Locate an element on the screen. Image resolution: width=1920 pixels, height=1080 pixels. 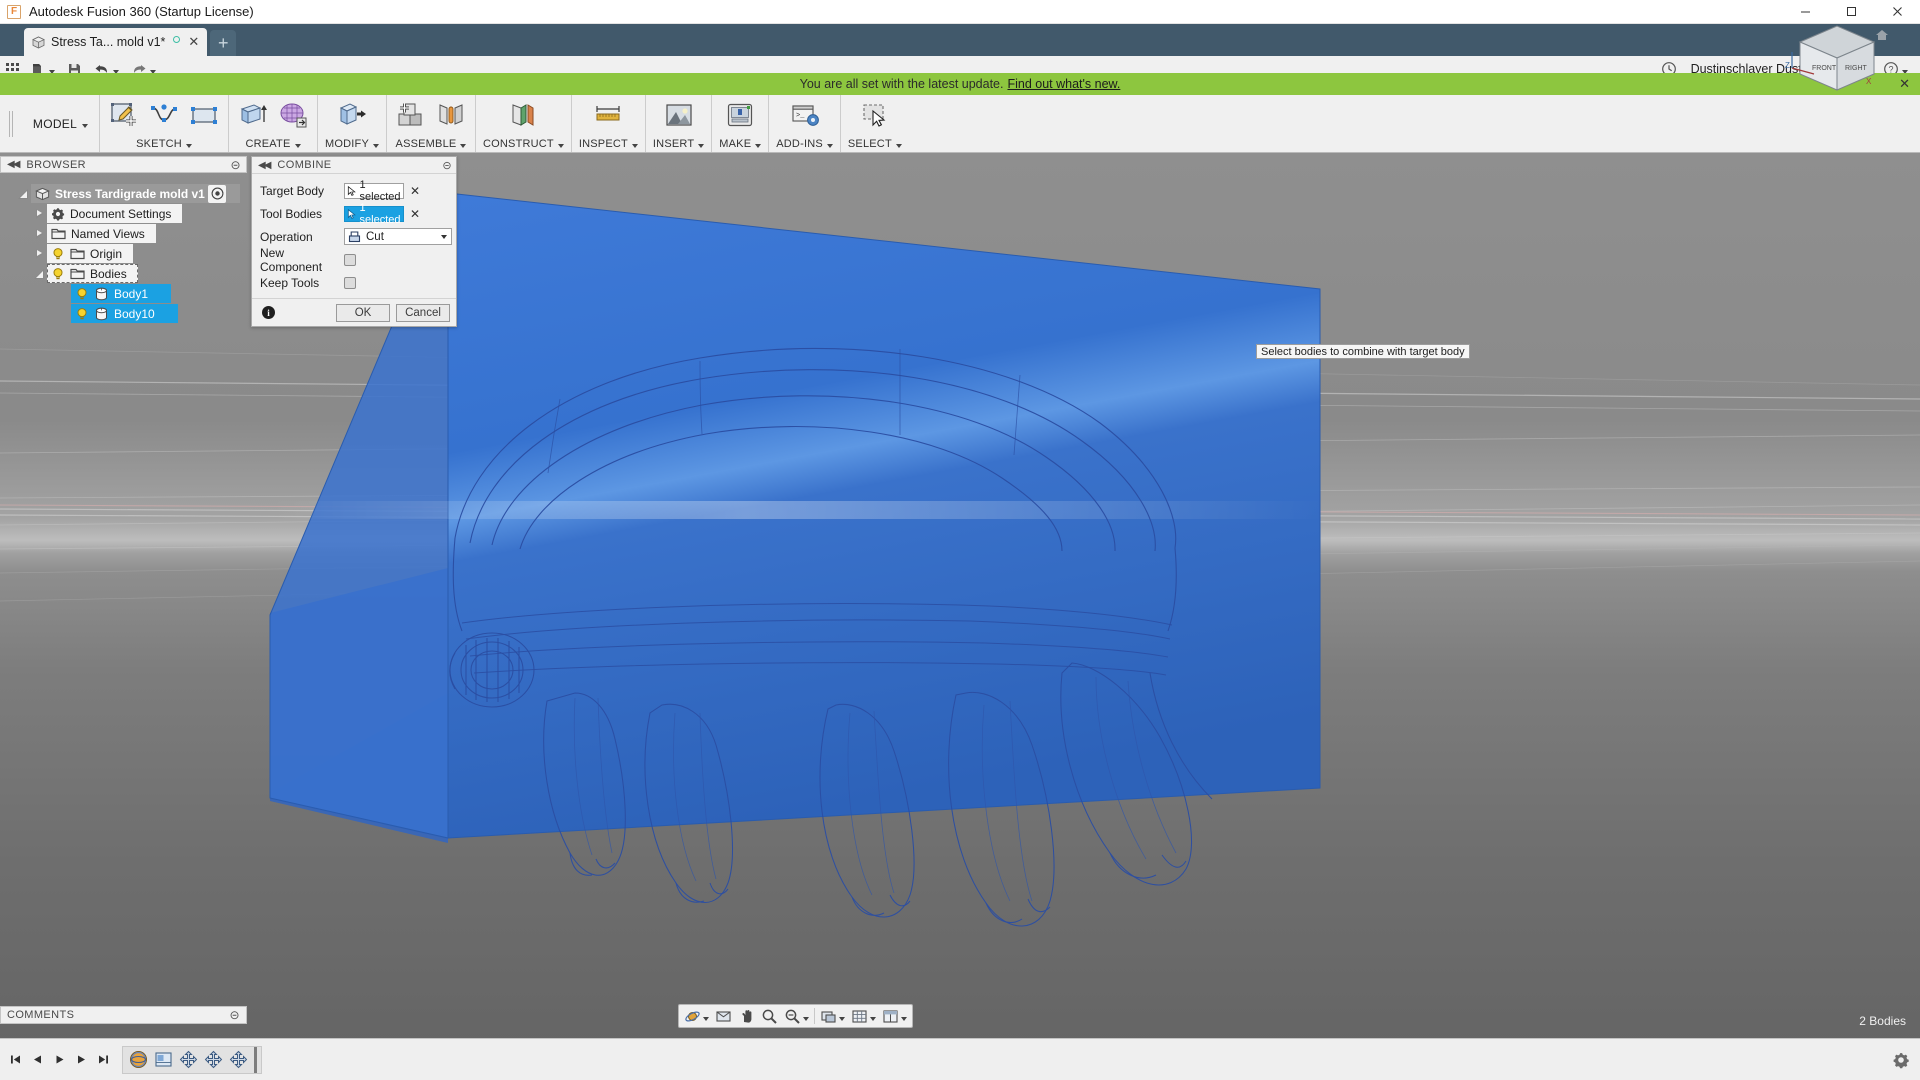
close-icon: ✕ is located at coordinates (193, 42).